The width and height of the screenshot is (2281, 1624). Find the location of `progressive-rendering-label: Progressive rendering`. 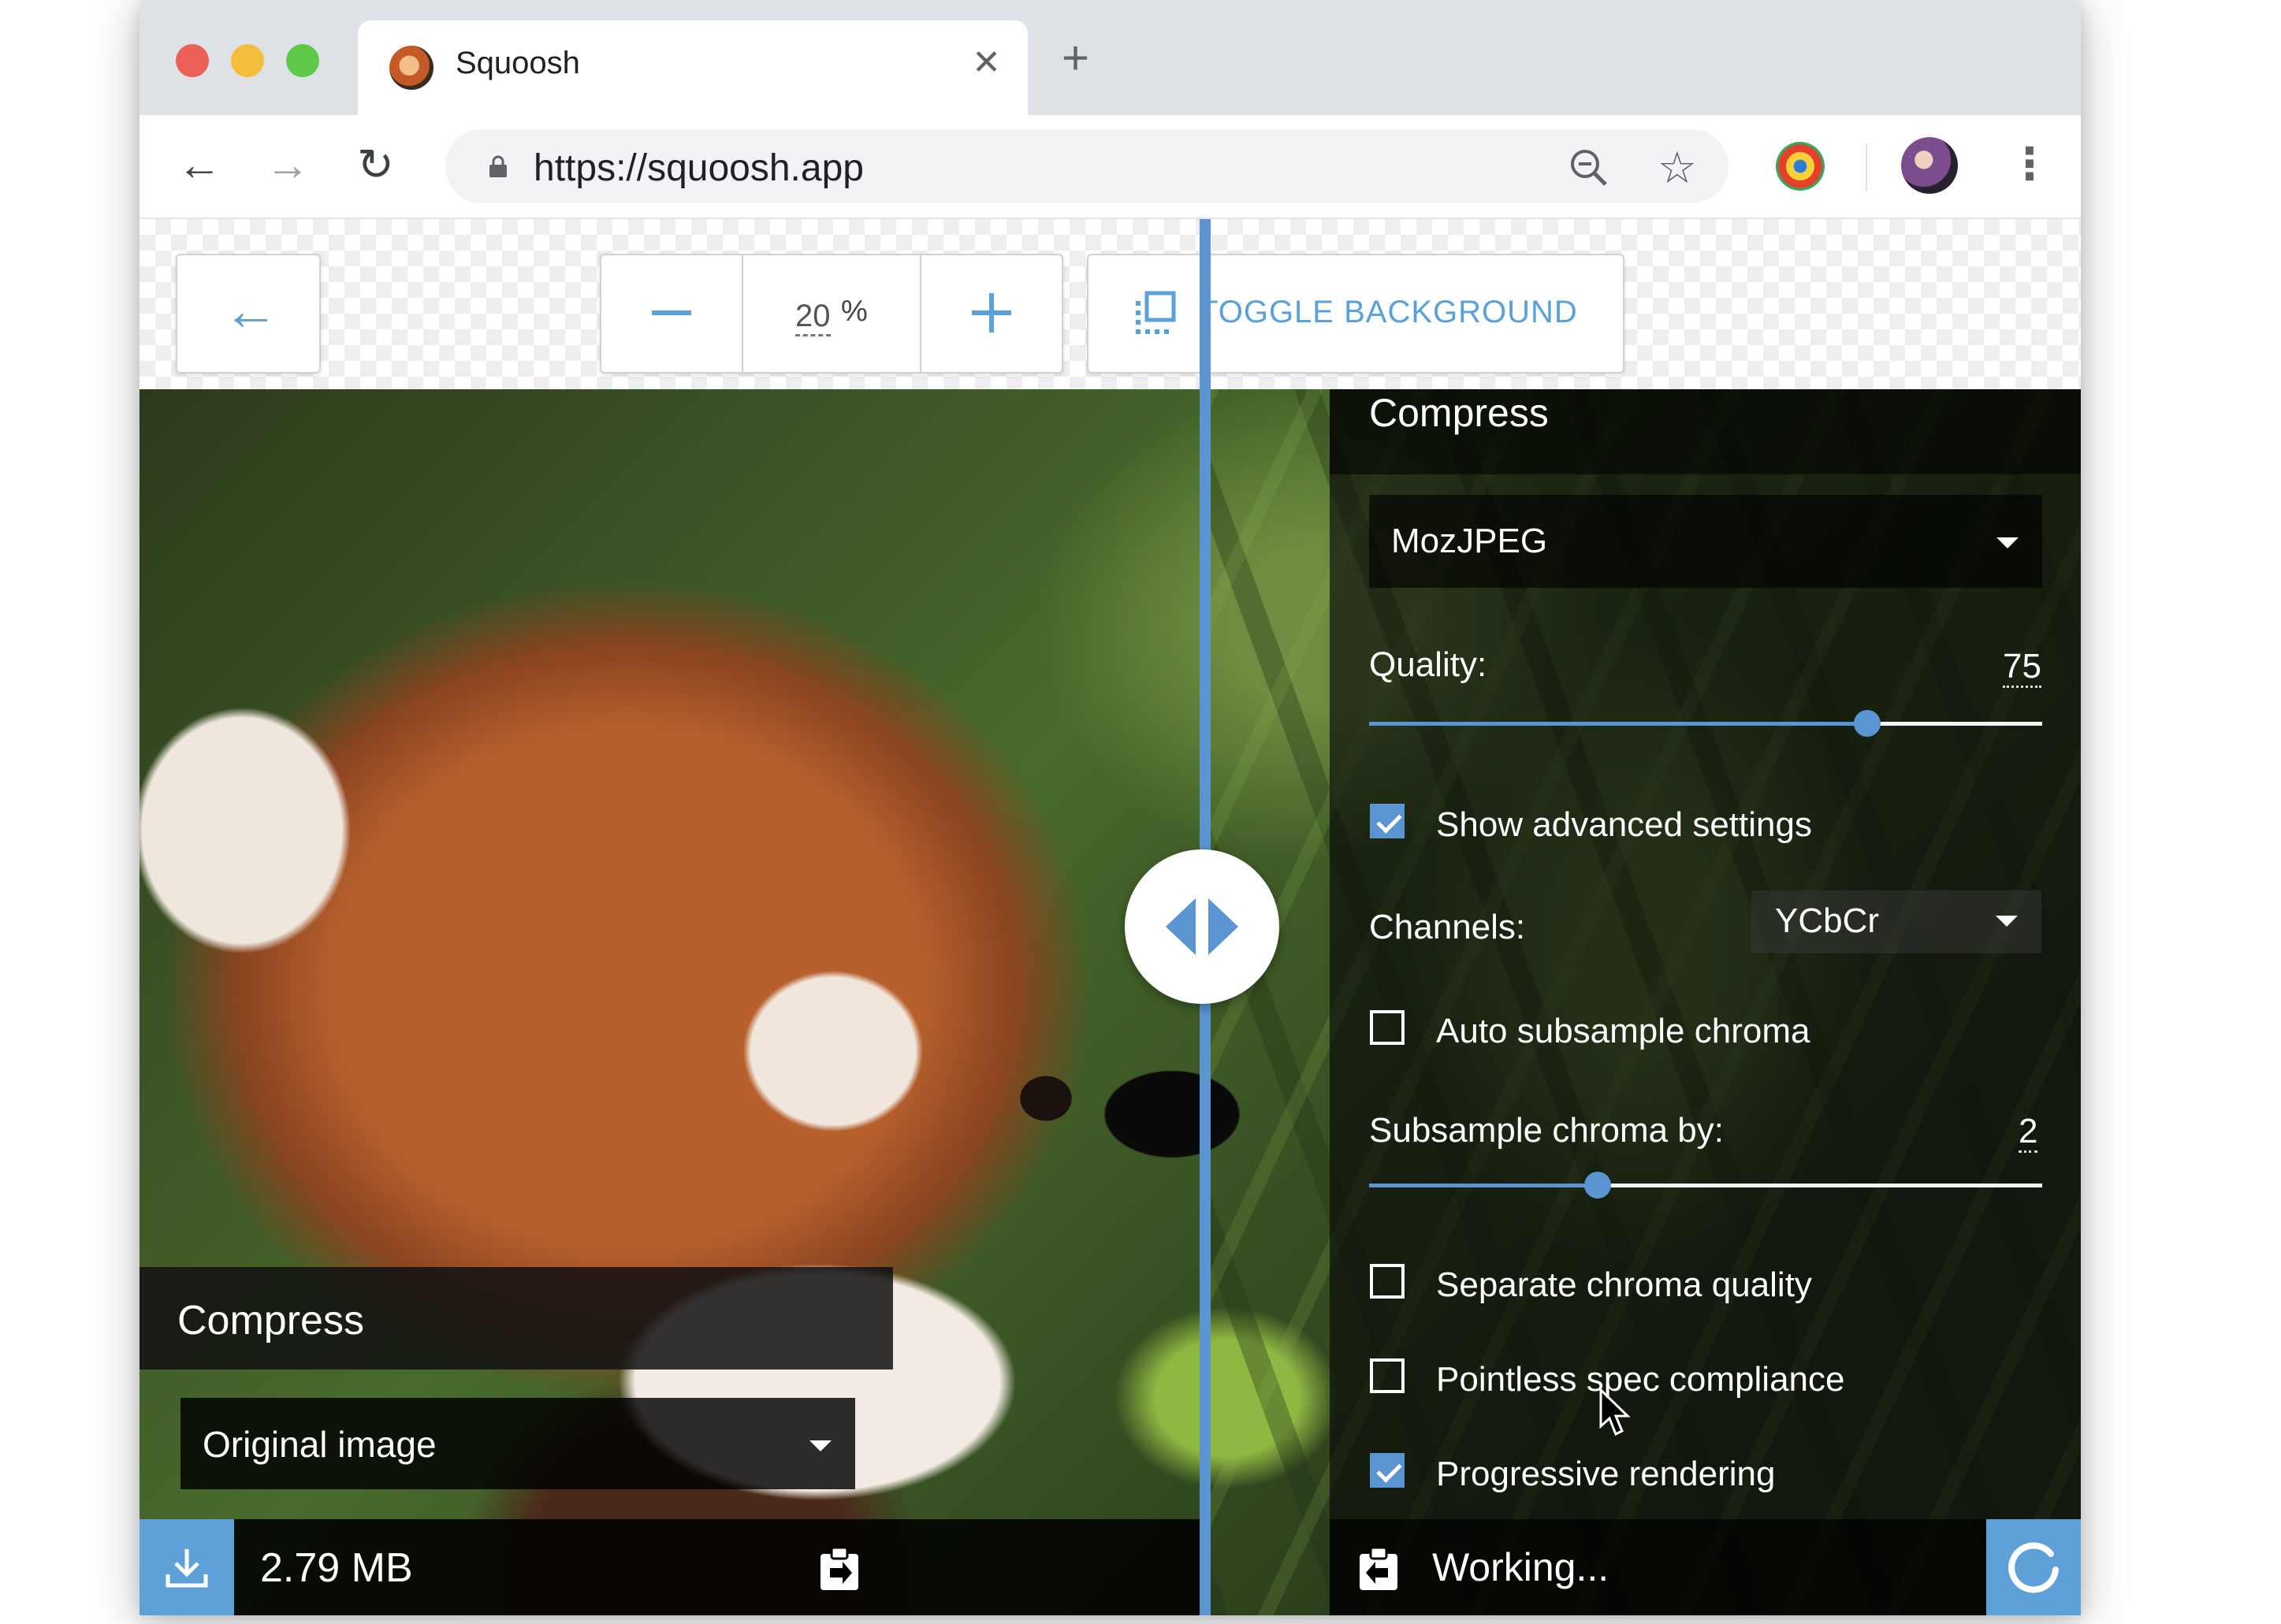

progressive-rendering-label: Progressive rendering is located at coordinates (1606, 1474).